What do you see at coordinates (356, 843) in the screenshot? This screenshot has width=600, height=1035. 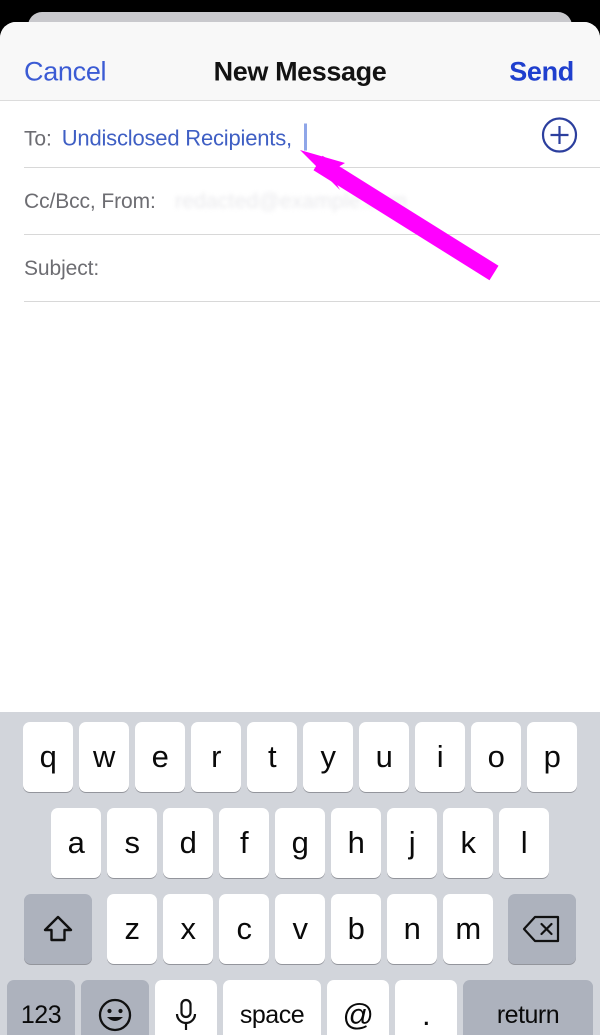 I see `key-h: h` at bounding box center [356, 843].